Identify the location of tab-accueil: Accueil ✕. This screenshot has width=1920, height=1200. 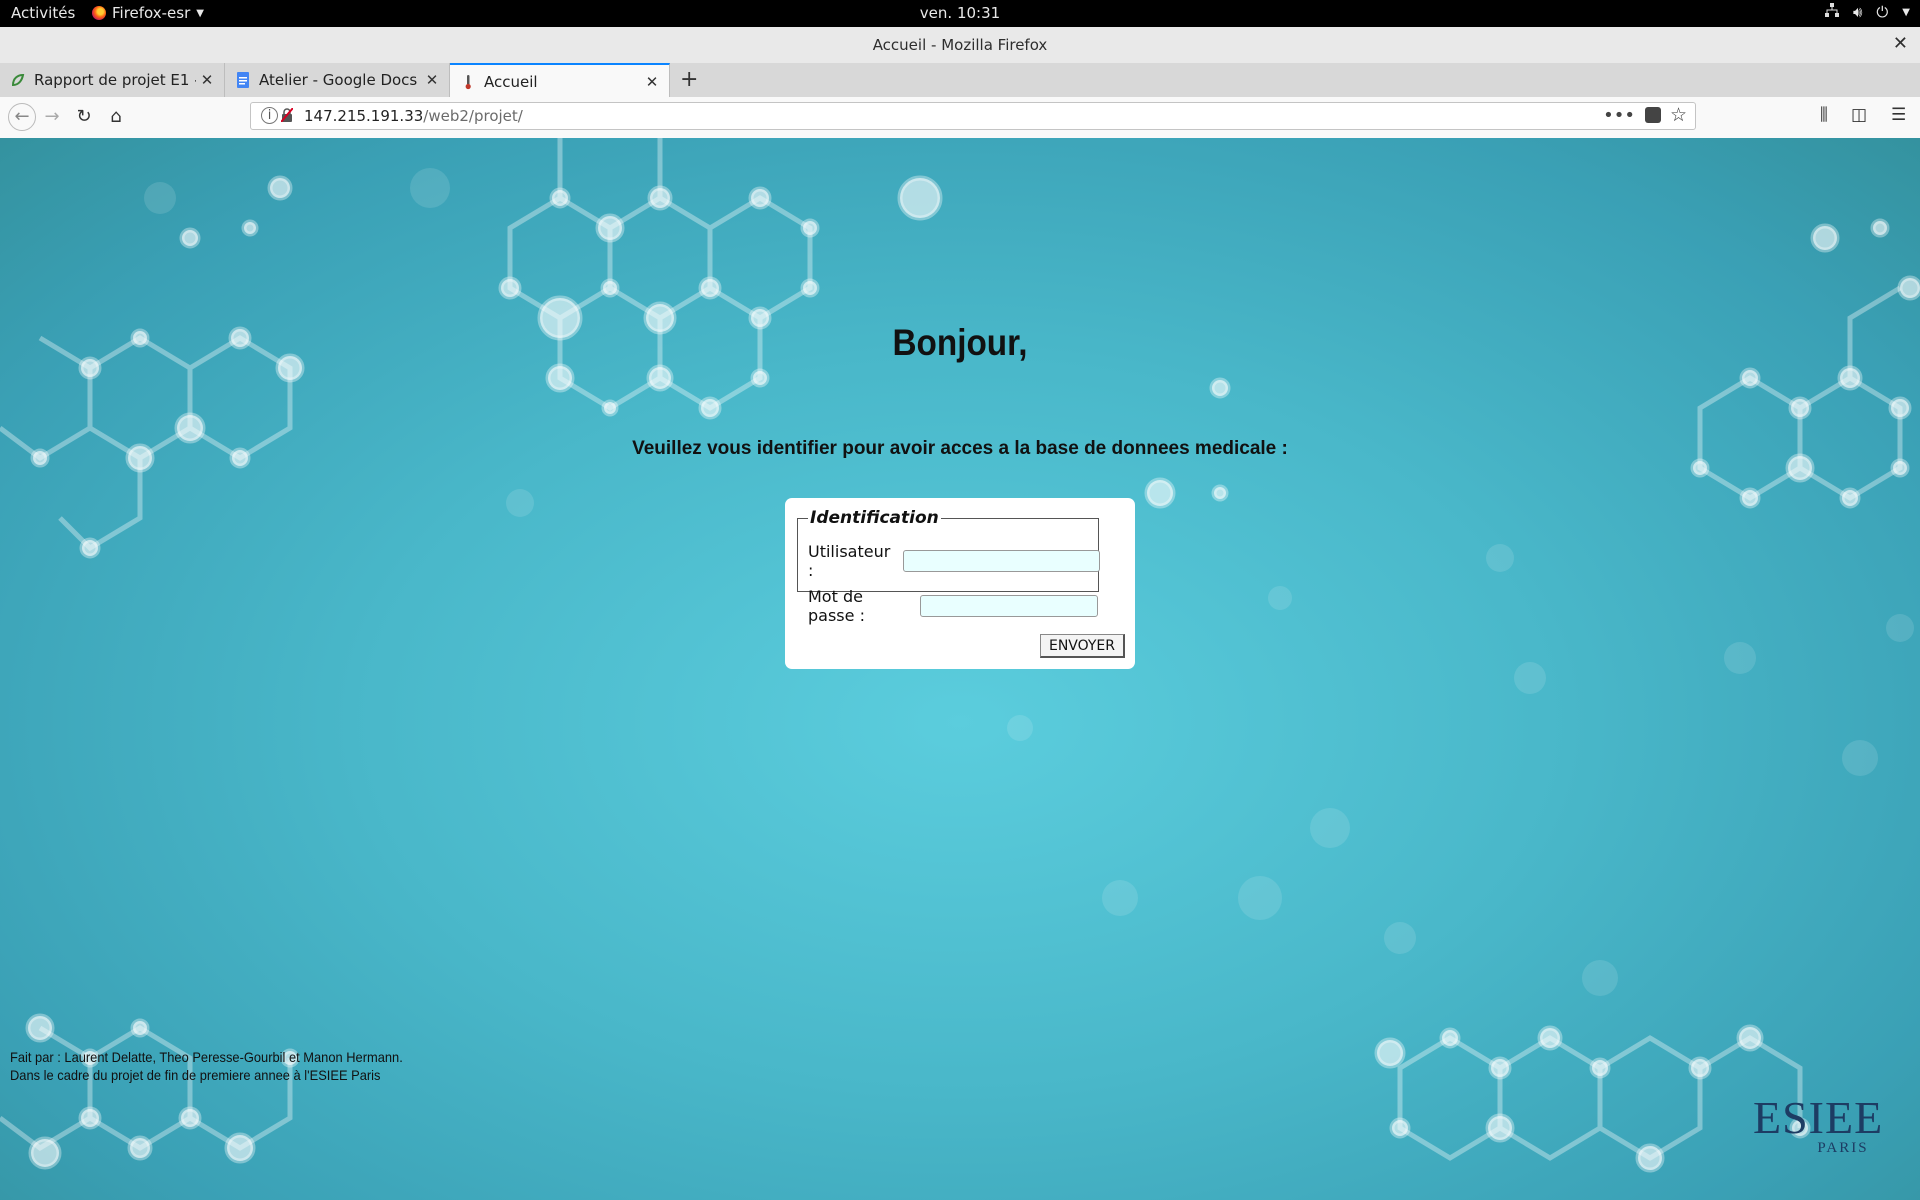
(560, 80).